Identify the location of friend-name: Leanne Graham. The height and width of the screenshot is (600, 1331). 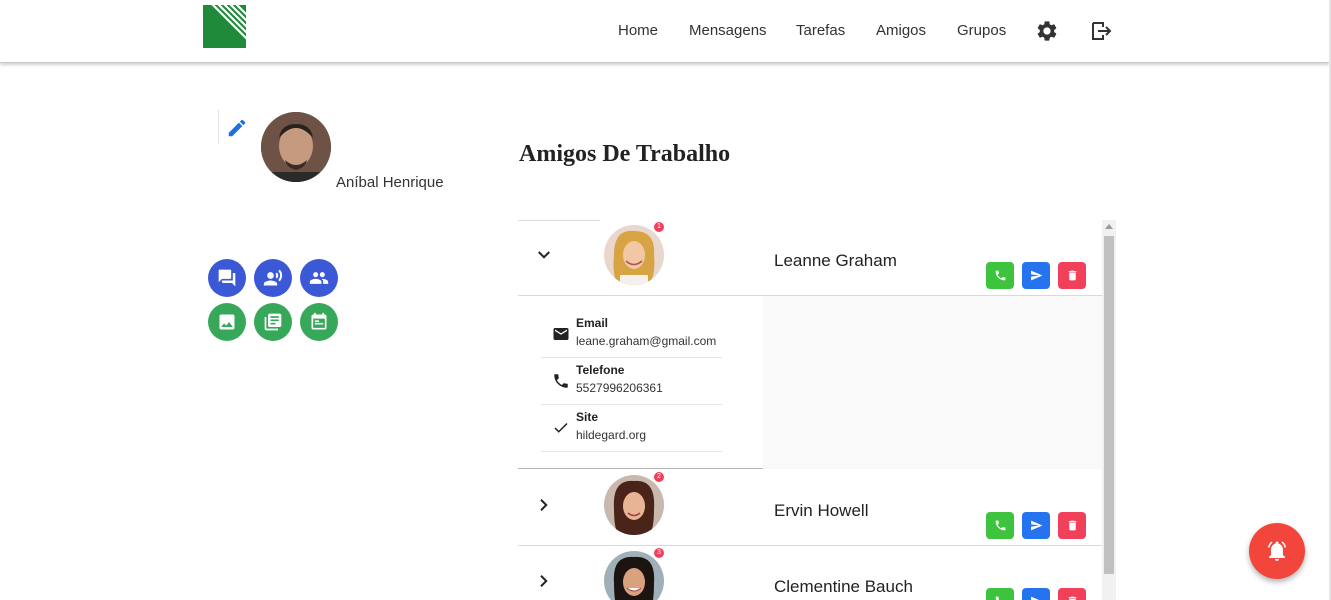
(835, 260).